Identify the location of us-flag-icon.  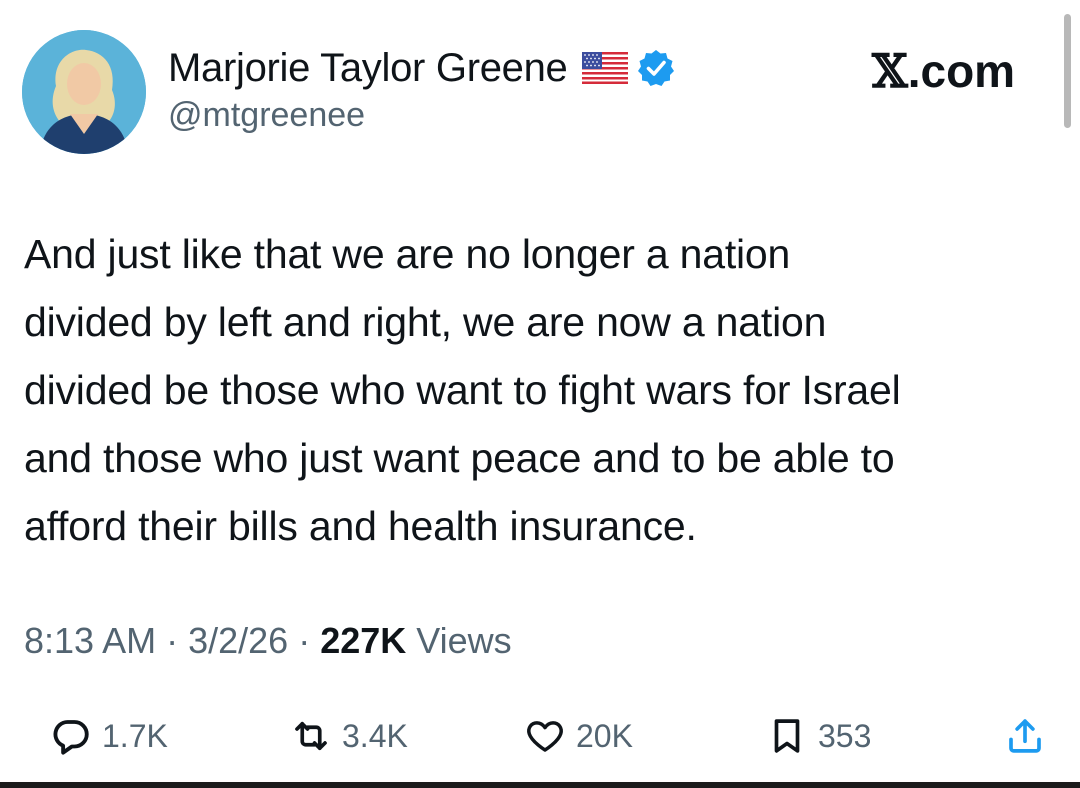
(604, 68).